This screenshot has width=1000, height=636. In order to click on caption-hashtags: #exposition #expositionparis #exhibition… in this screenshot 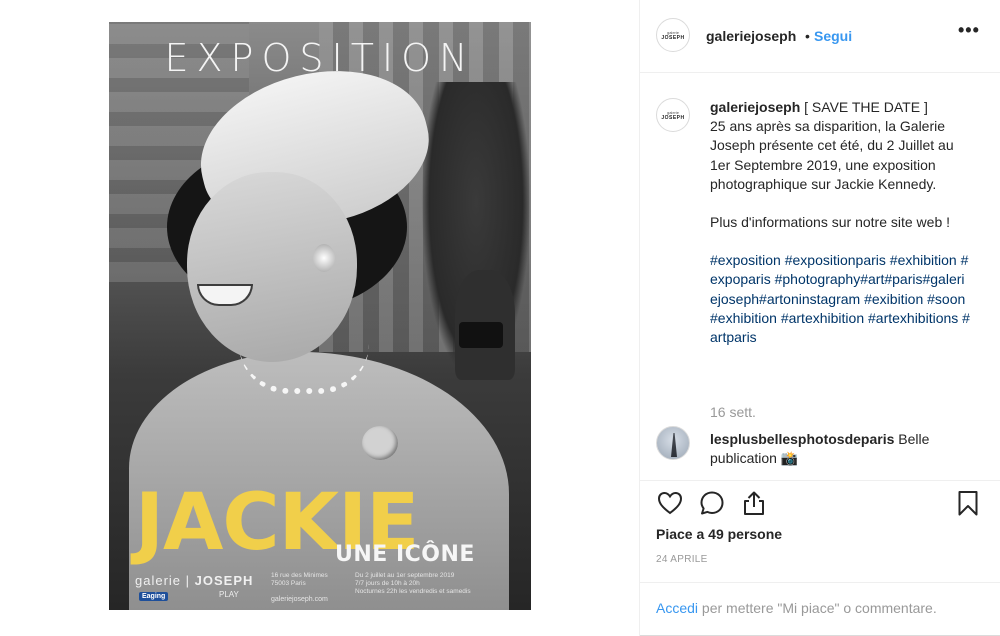, I will do `click(841, 299)`.